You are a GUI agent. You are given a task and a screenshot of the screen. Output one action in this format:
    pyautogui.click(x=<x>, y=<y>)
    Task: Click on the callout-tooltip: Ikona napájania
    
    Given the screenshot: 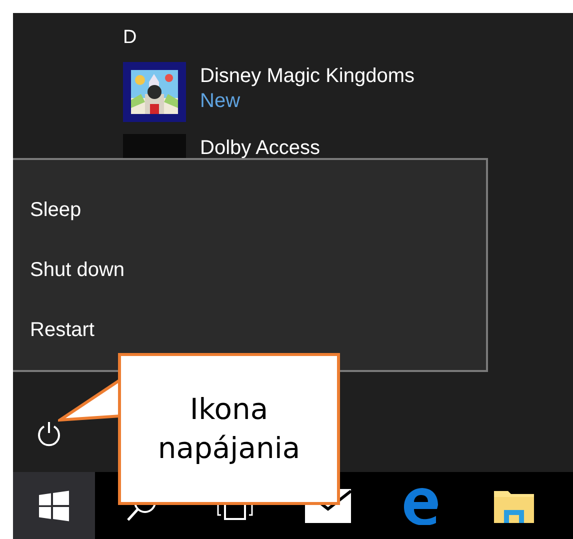 What is the action you would take?
    pyautogui.click(x=229, y=429)
    